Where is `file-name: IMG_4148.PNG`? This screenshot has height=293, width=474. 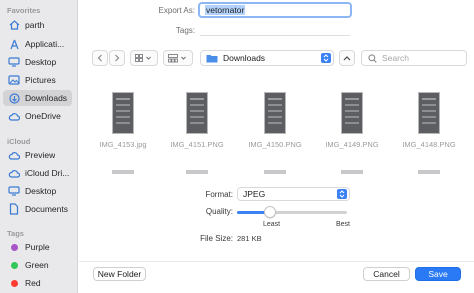 file-name: IMG_4148.PNG is located at coordinates (429, 144).